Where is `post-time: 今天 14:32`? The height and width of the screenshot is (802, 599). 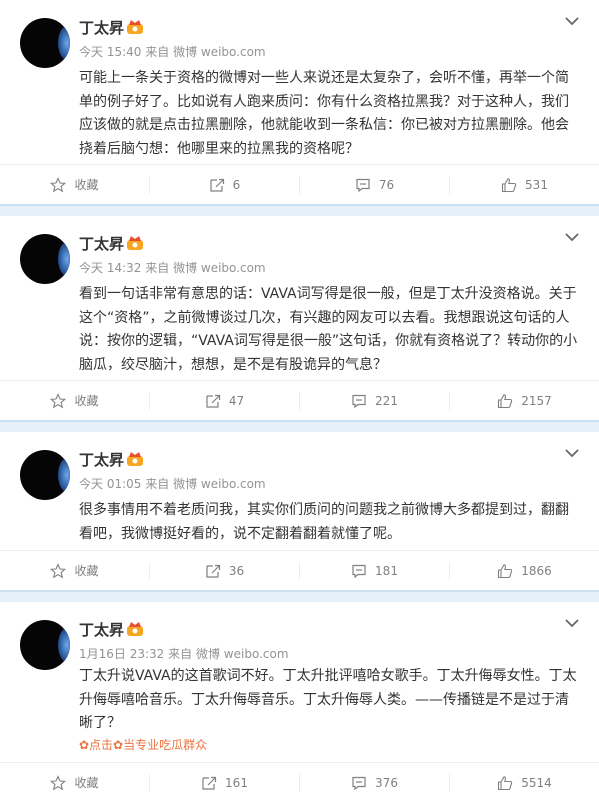
post-time: 今天 14:32 is located at coordinates (110, 268).